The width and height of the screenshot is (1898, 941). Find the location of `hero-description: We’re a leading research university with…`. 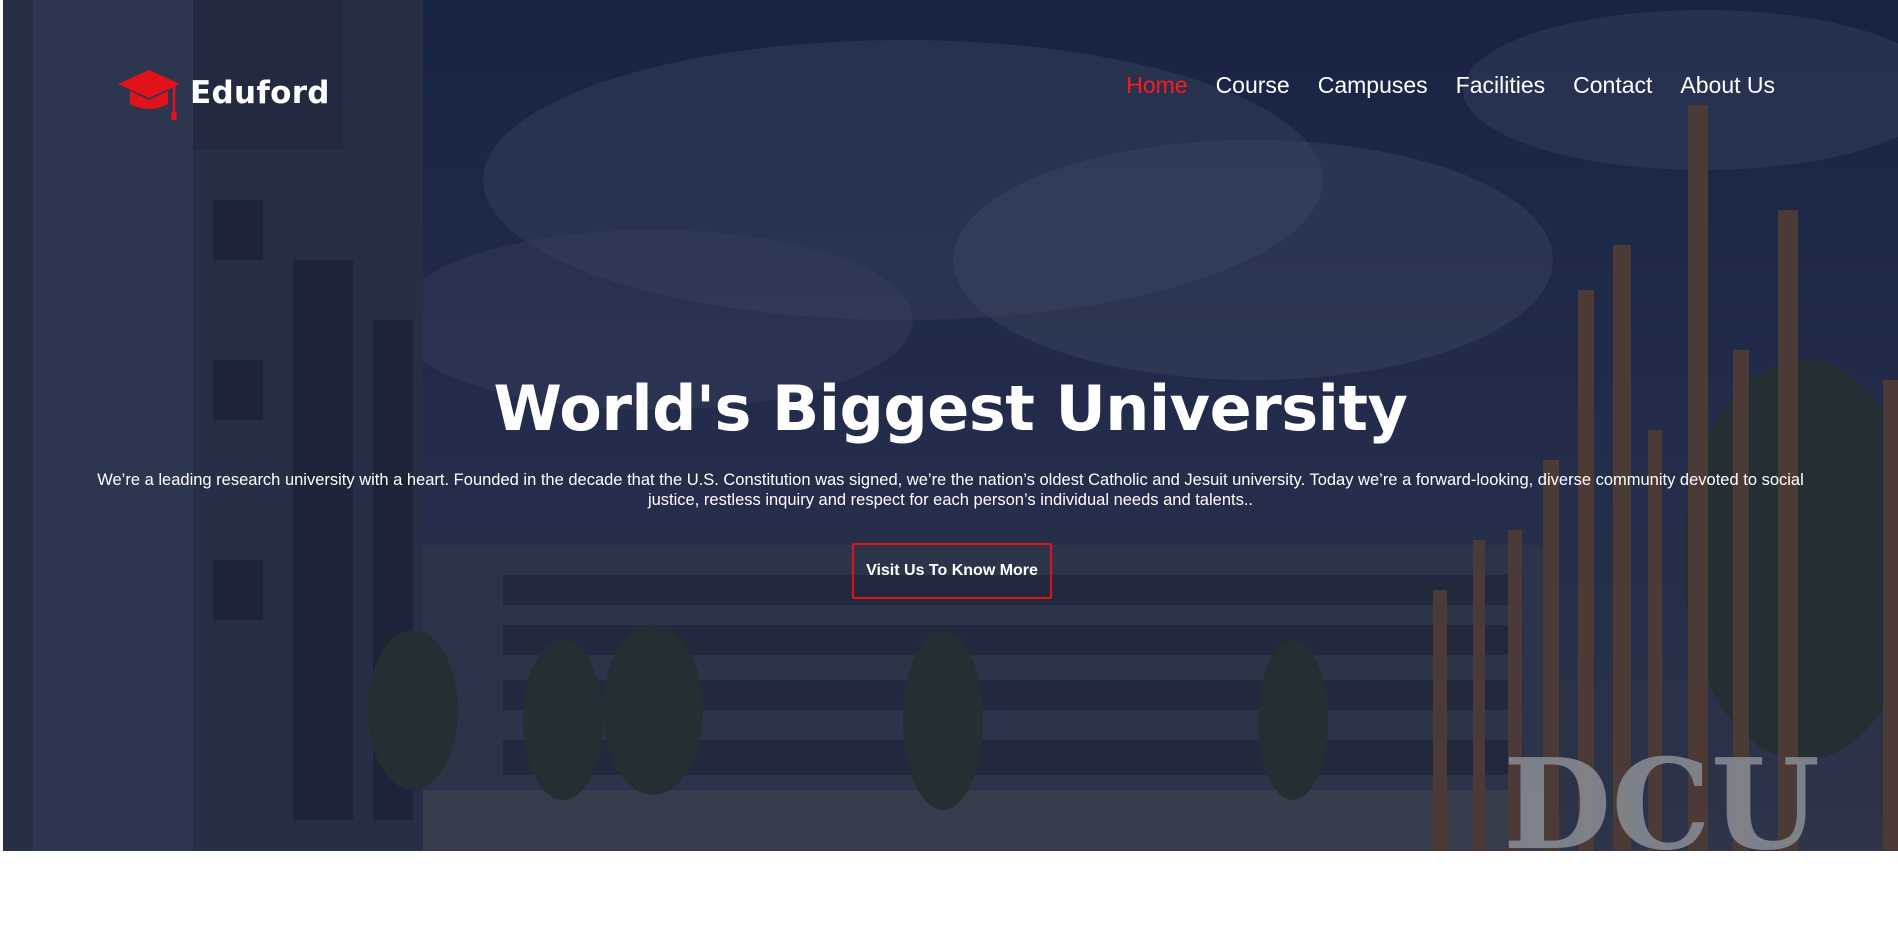

hero-description: We’re a leading research university with… is located at coordinates (950, 490).